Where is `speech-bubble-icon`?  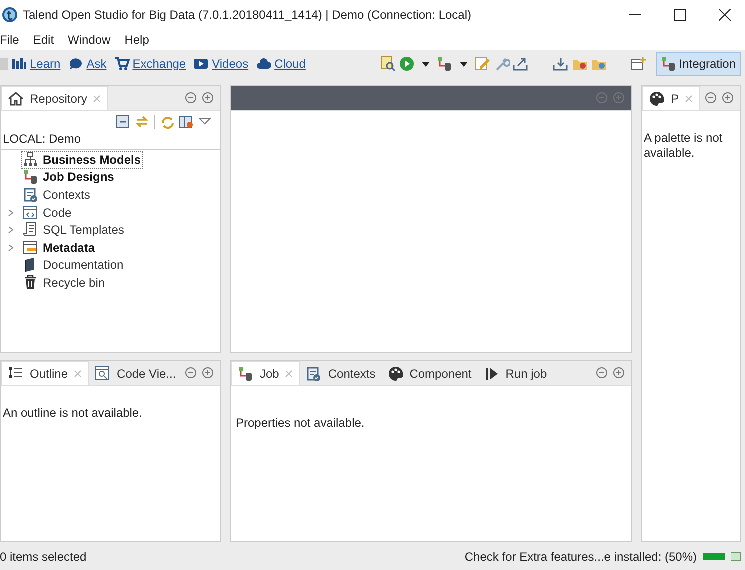
speech-bubble-icon is located at coordinates (76, 64).